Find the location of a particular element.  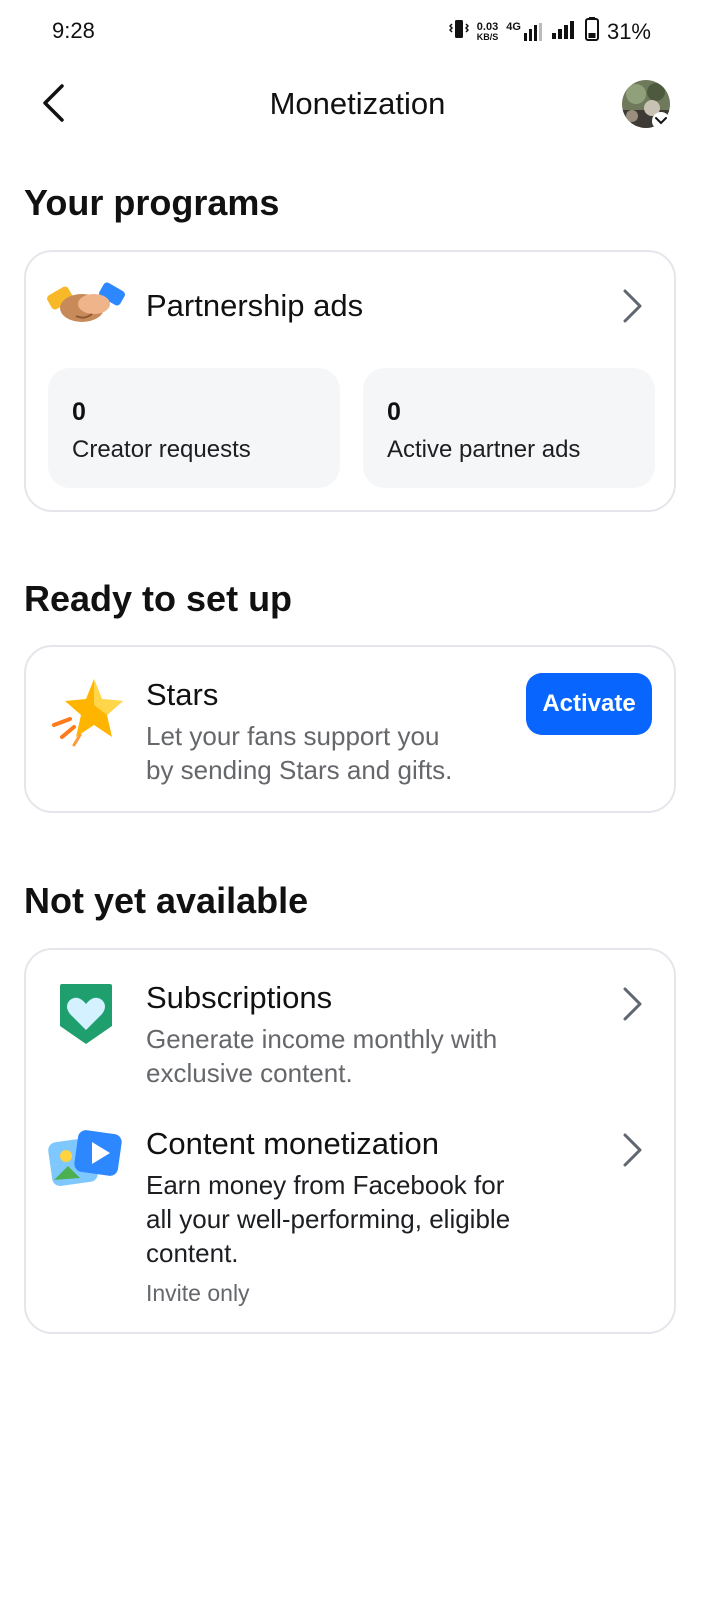

content-monetization-description-line1: Earn money from Facebook for is located at coordinates (325, 1185).